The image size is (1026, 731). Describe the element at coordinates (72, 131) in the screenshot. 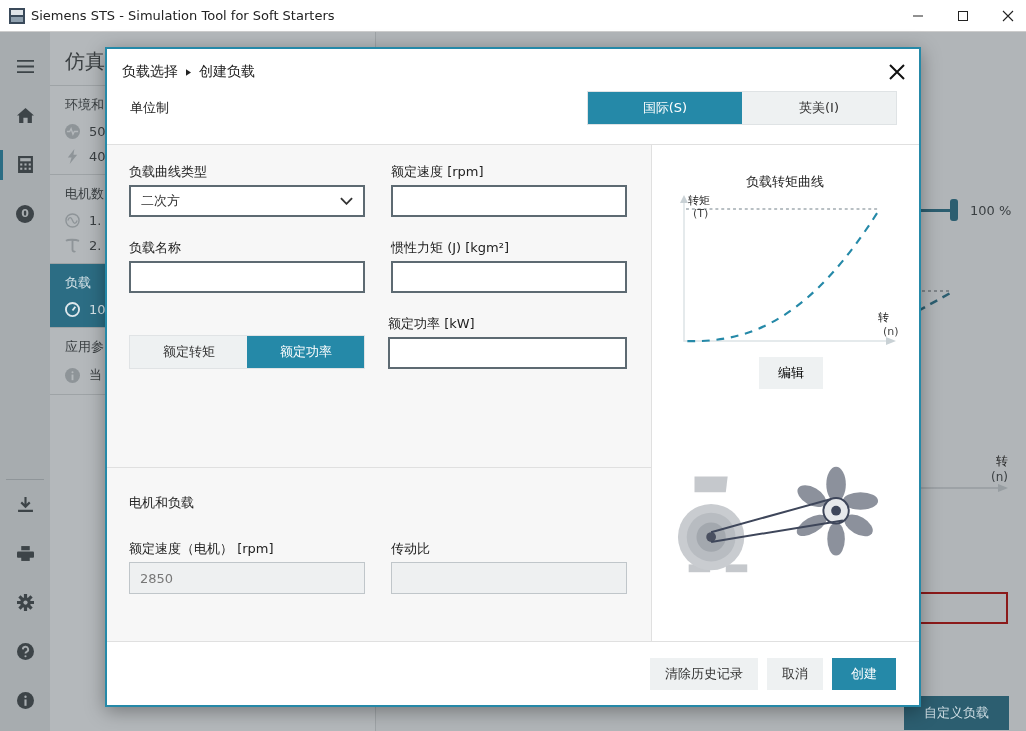

I see `pulse-icon` at that location.